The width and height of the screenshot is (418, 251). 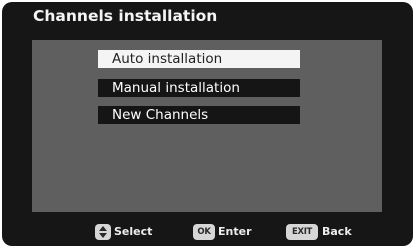 What do you see at coordinates (204, 232) in the screenshot?
I see `ok-key-icon: OK` at bounding box center [204, 232].